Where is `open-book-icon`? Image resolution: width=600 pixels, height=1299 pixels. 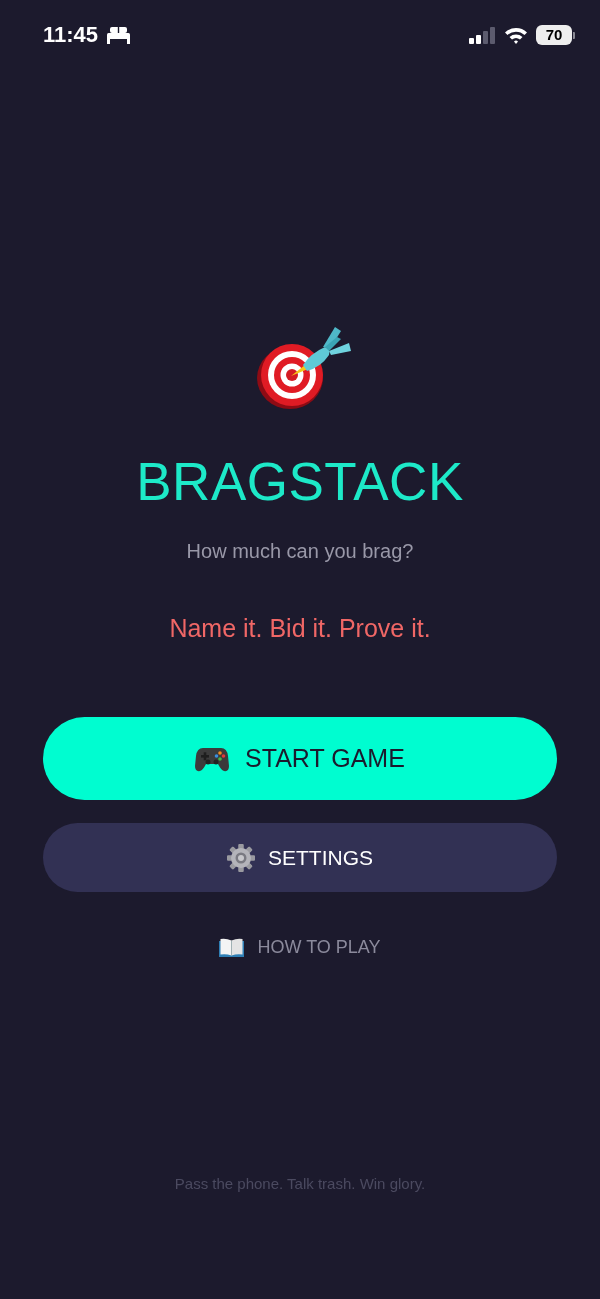
open-book-icon is located at coordinates (232, 947).